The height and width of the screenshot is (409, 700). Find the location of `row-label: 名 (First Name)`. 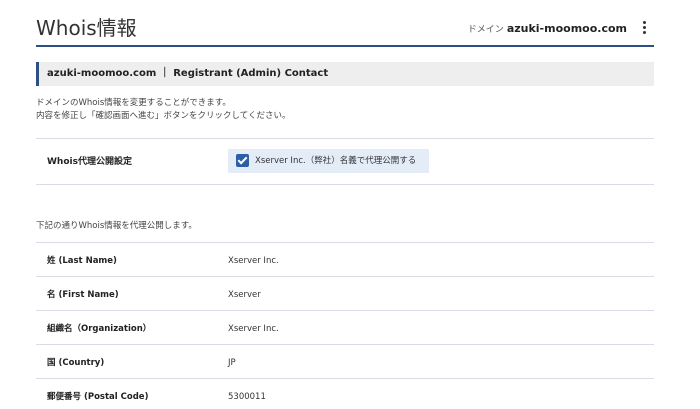

row-label: 名 (First Name) is located at coordinates (83, 295).